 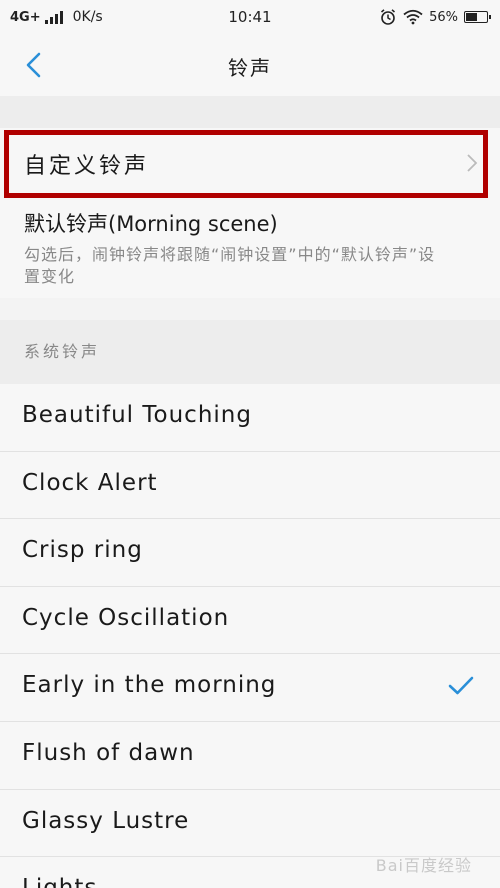 I want to click on ringtone-item: Crisp ring, so click(x=250, y=553).